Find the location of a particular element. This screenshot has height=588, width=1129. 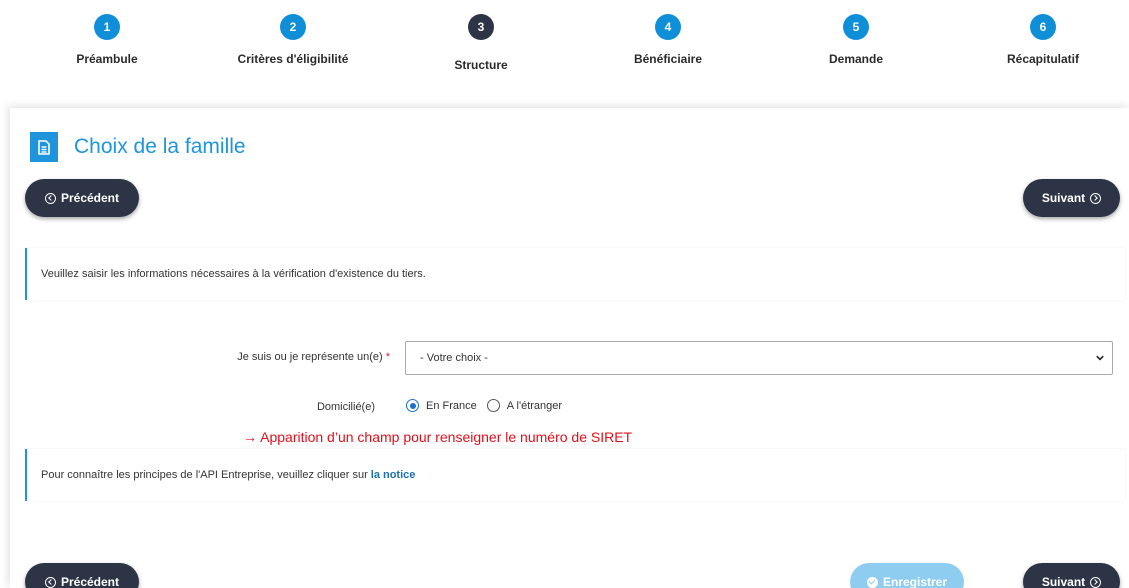

radio-en-france is located at coordinates (412, 405).